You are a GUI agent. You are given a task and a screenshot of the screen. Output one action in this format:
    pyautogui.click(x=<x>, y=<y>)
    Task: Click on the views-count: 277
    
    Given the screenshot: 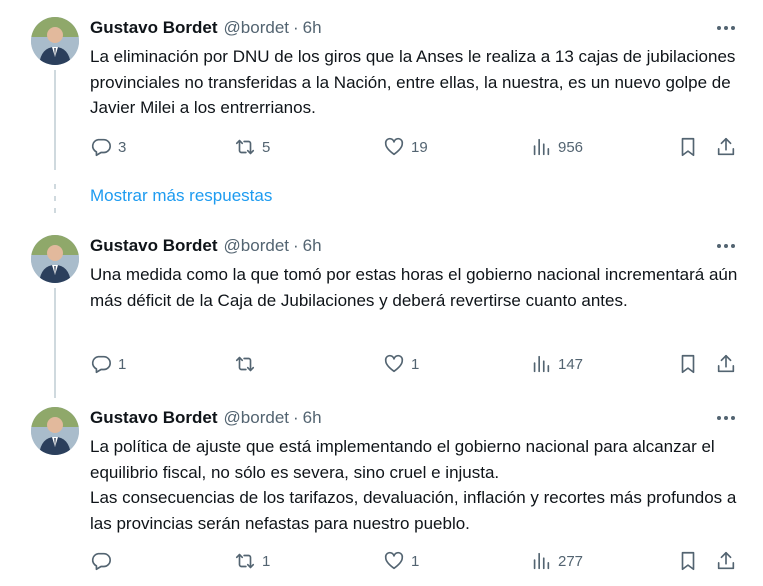 What is the action you would take?
    pyautogui.click(x=571, y=561)
    